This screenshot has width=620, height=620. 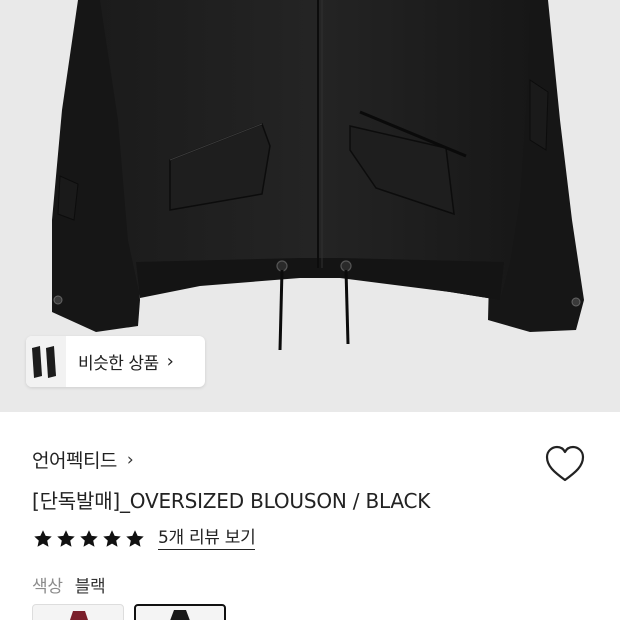 What do you see at coordinates (74, 461) in the screenshot?
I see `brand-name: 언어펙티드` at bounding box center [74, 461].